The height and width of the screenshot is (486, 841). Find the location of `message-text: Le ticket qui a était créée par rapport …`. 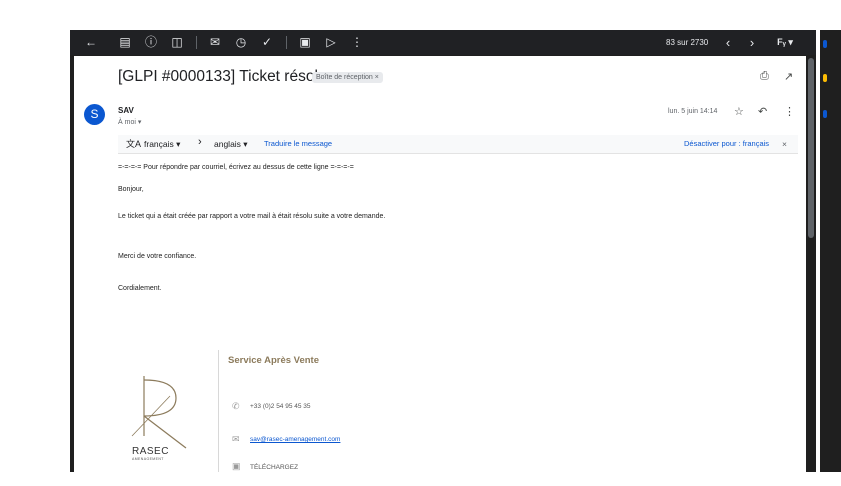

message-text: Le ticket qui a était créée par rapport … is located at coordinates (252, 216).